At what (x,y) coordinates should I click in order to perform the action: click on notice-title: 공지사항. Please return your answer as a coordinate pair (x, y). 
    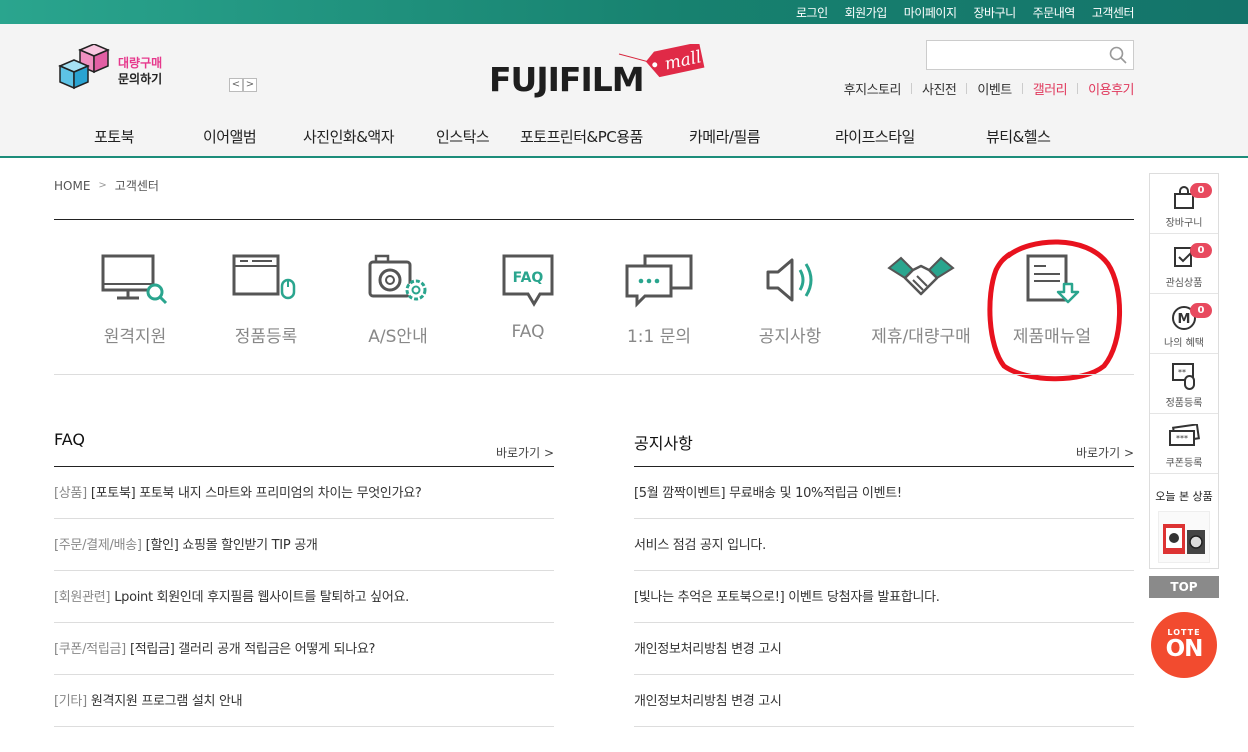
    Looking at the image, I should click on (663, 443).